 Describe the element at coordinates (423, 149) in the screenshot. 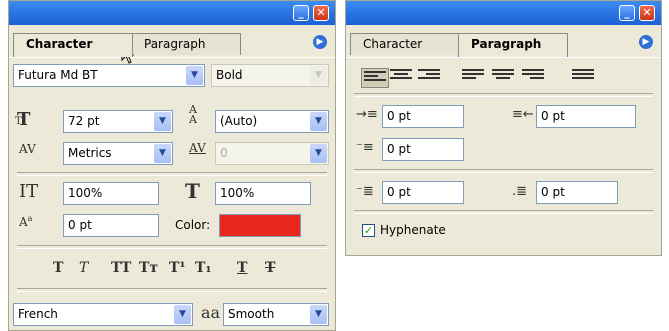

I see `indent-first-line-field: 0 pt` at that location.